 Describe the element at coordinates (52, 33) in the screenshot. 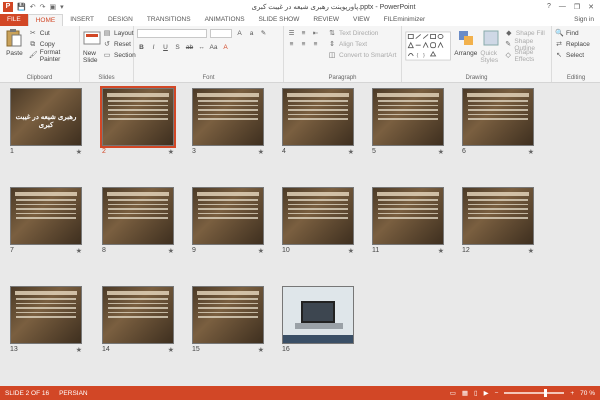

I see `cut-button: ✂ Cut` at that location.